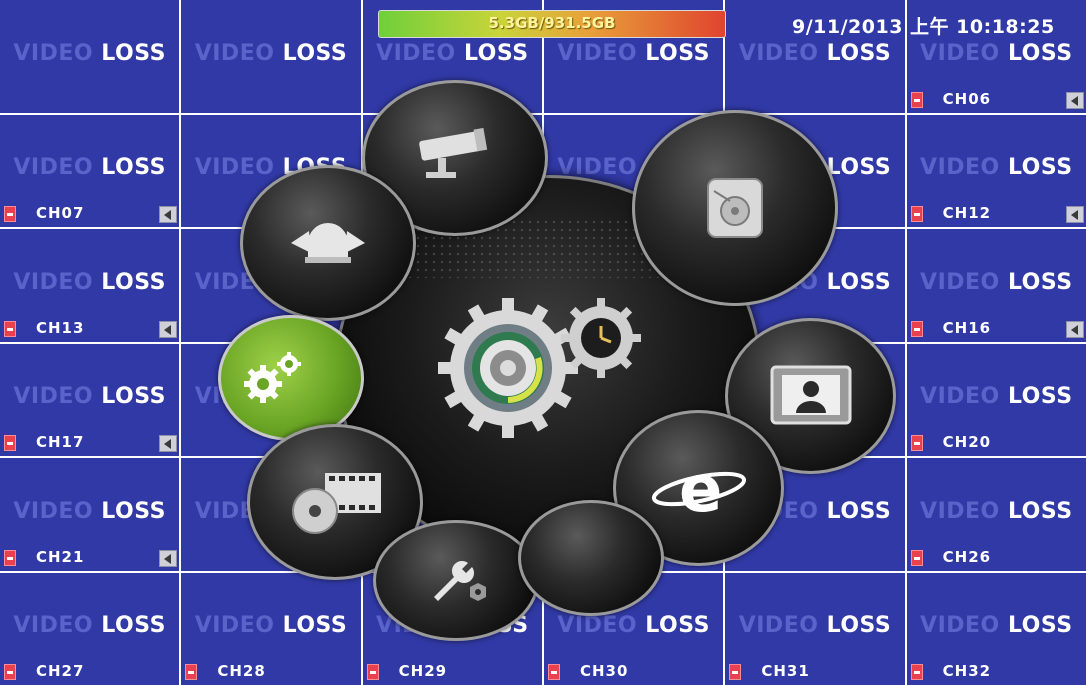 Image resolution: width=1086 pixels, height=685 pixels. What do you see at coordinates (273, 377) in the screenshot?
I see `system-settings-icon` at bounding box center [273, 377].